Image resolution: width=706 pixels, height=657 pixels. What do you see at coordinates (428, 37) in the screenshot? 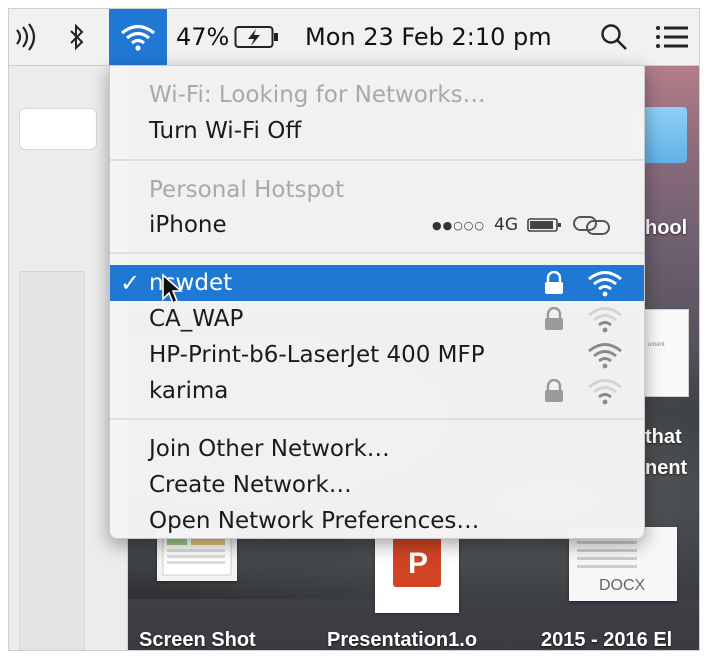
I see `date-time-clock: Mon 23 Feb 2:10 pm` at bounding box center [428, 37].